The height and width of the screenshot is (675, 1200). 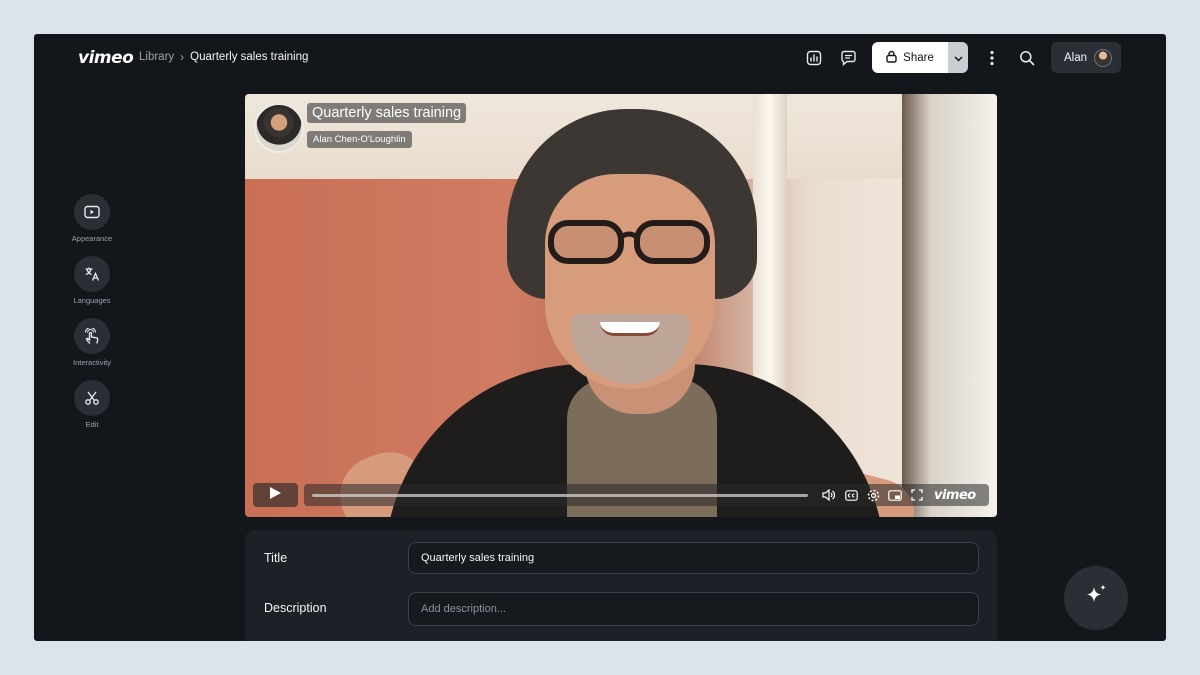 I want to click on translate-icon, so click(x=92, y=274).